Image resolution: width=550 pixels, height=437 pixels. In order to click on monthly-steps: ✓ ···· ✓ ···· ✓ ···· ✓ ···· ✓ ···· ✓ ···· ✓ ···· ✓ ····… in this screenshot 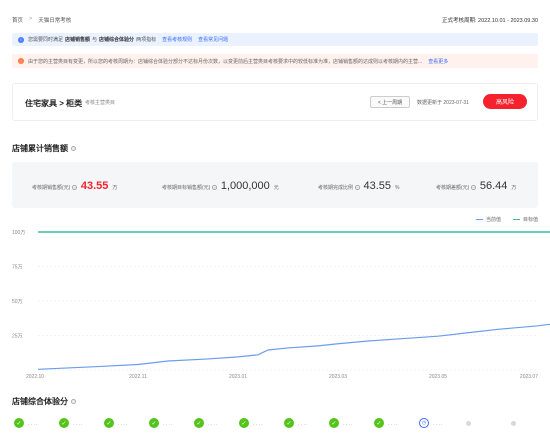, I will do `click(275, 423)`.